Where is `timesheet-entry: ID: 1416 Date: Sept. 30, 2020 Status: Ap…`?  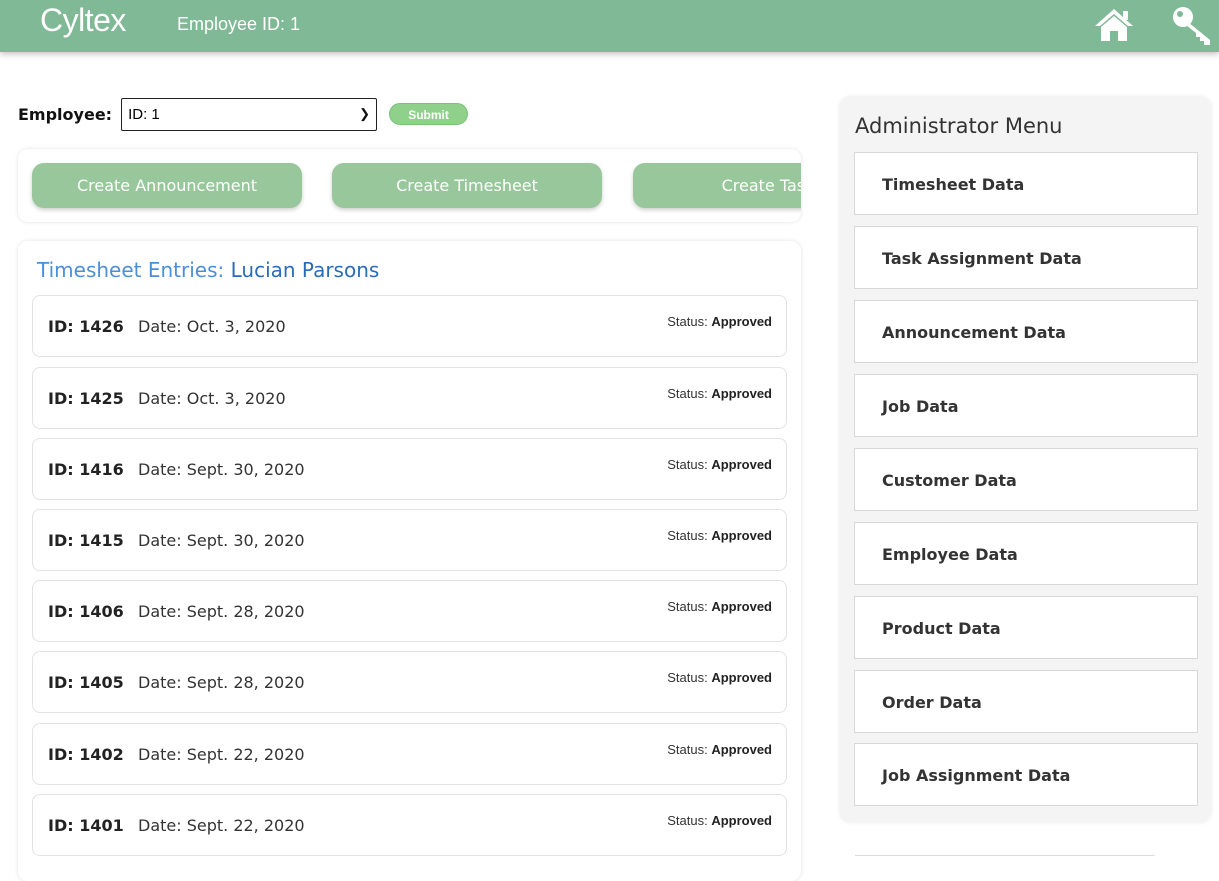 timesheet-entry: ID: 1416 Date: Sept. 30, 2020 Status: Ap… is located at coordinates (409, 469).